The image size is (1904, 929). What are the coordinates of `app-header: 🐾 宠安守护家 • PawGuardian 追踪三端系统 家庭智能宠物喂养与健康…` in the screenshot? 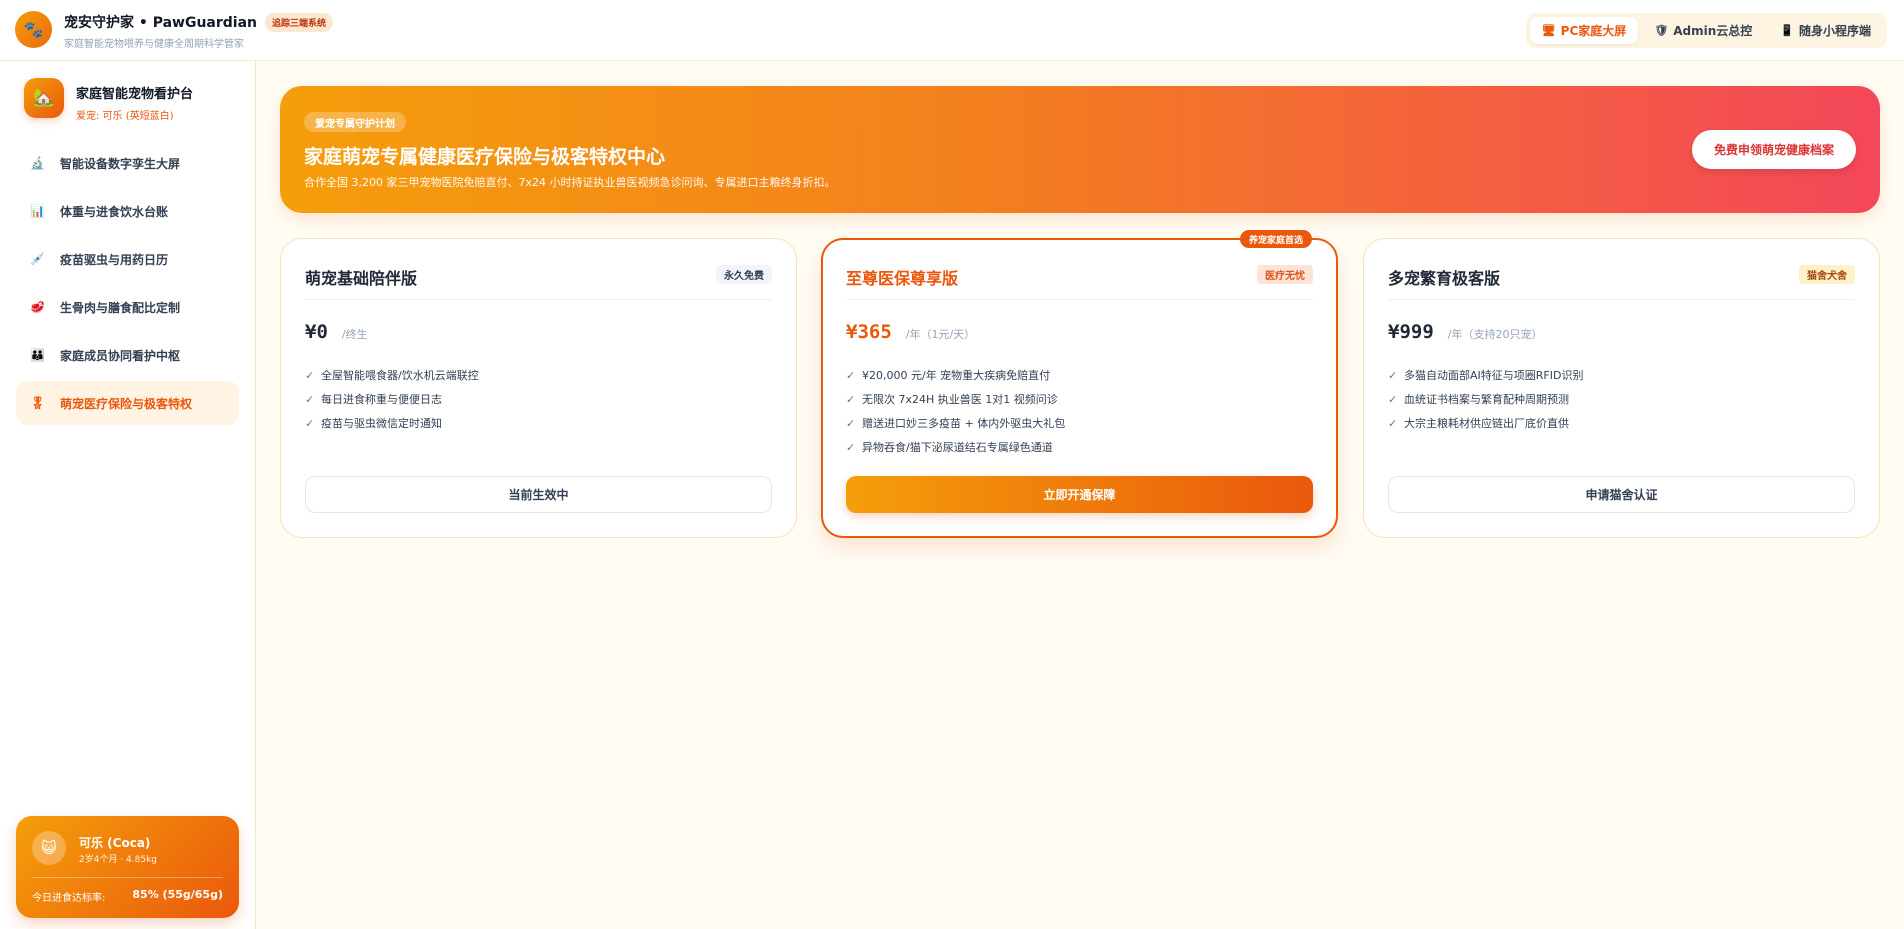 It's located at (952, 30).